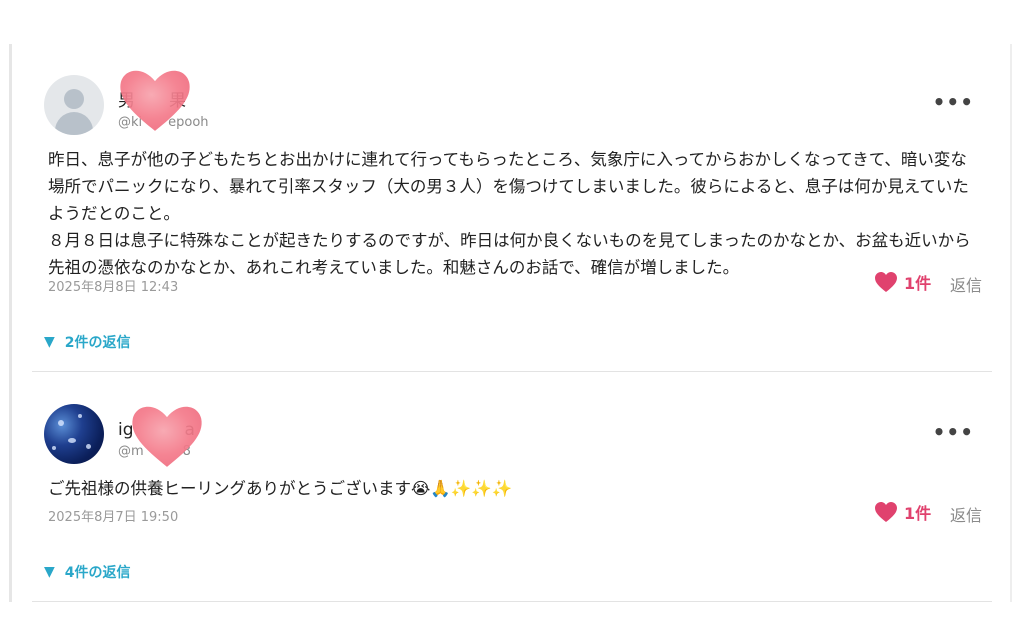 The image size is (1024, 643). I want to click on avatar-head-shape, so click(74, 99).